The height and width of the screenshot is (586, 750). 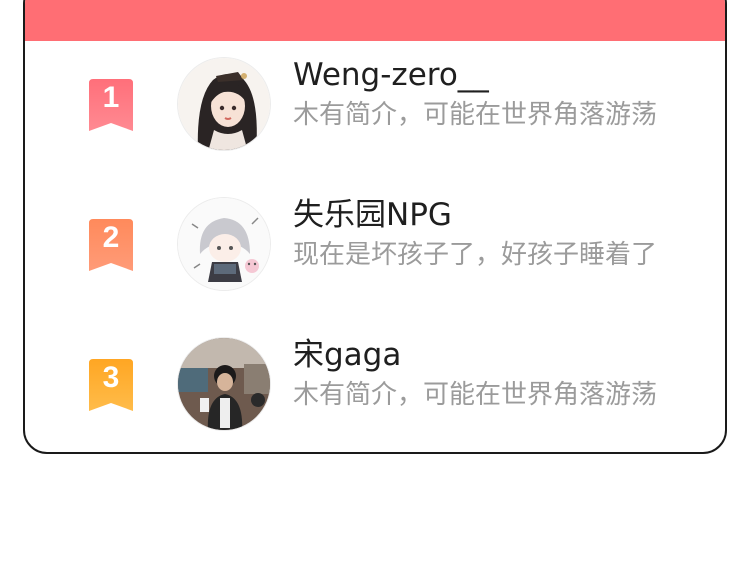 What do you see at coordinates (111, 97) in the screenshot?
I see `rank-number: 1` at bounding box center [111, 97].